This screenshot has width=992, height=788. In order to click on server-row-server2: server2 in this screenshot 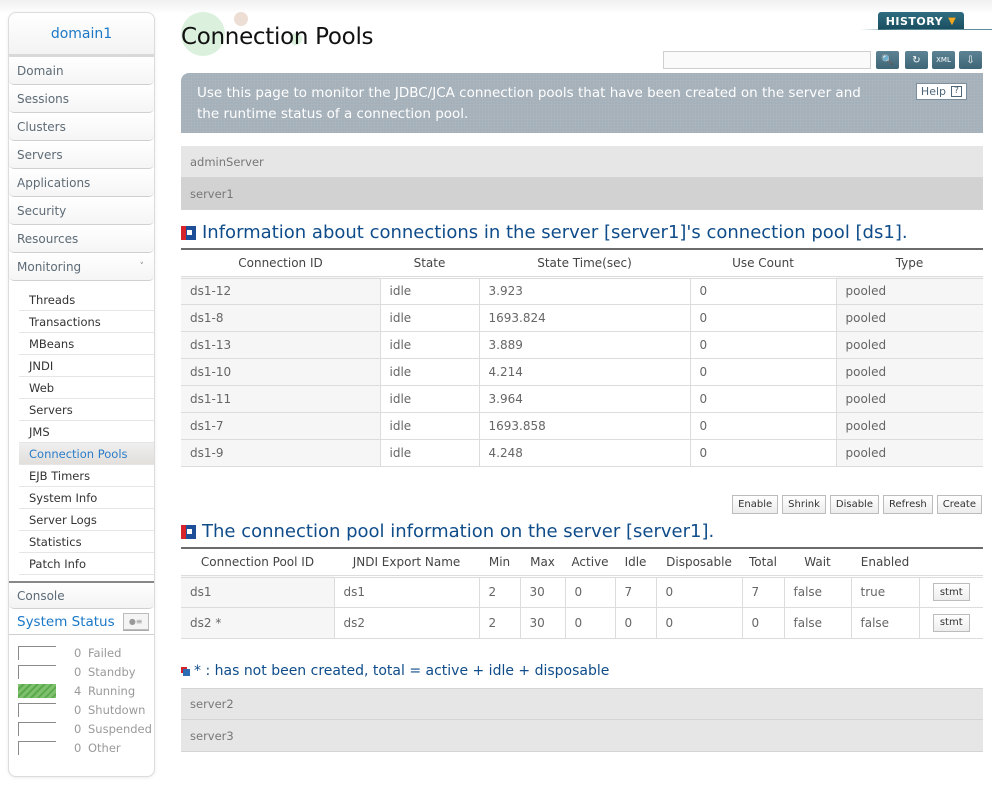, I will do `click(582, 704)`.